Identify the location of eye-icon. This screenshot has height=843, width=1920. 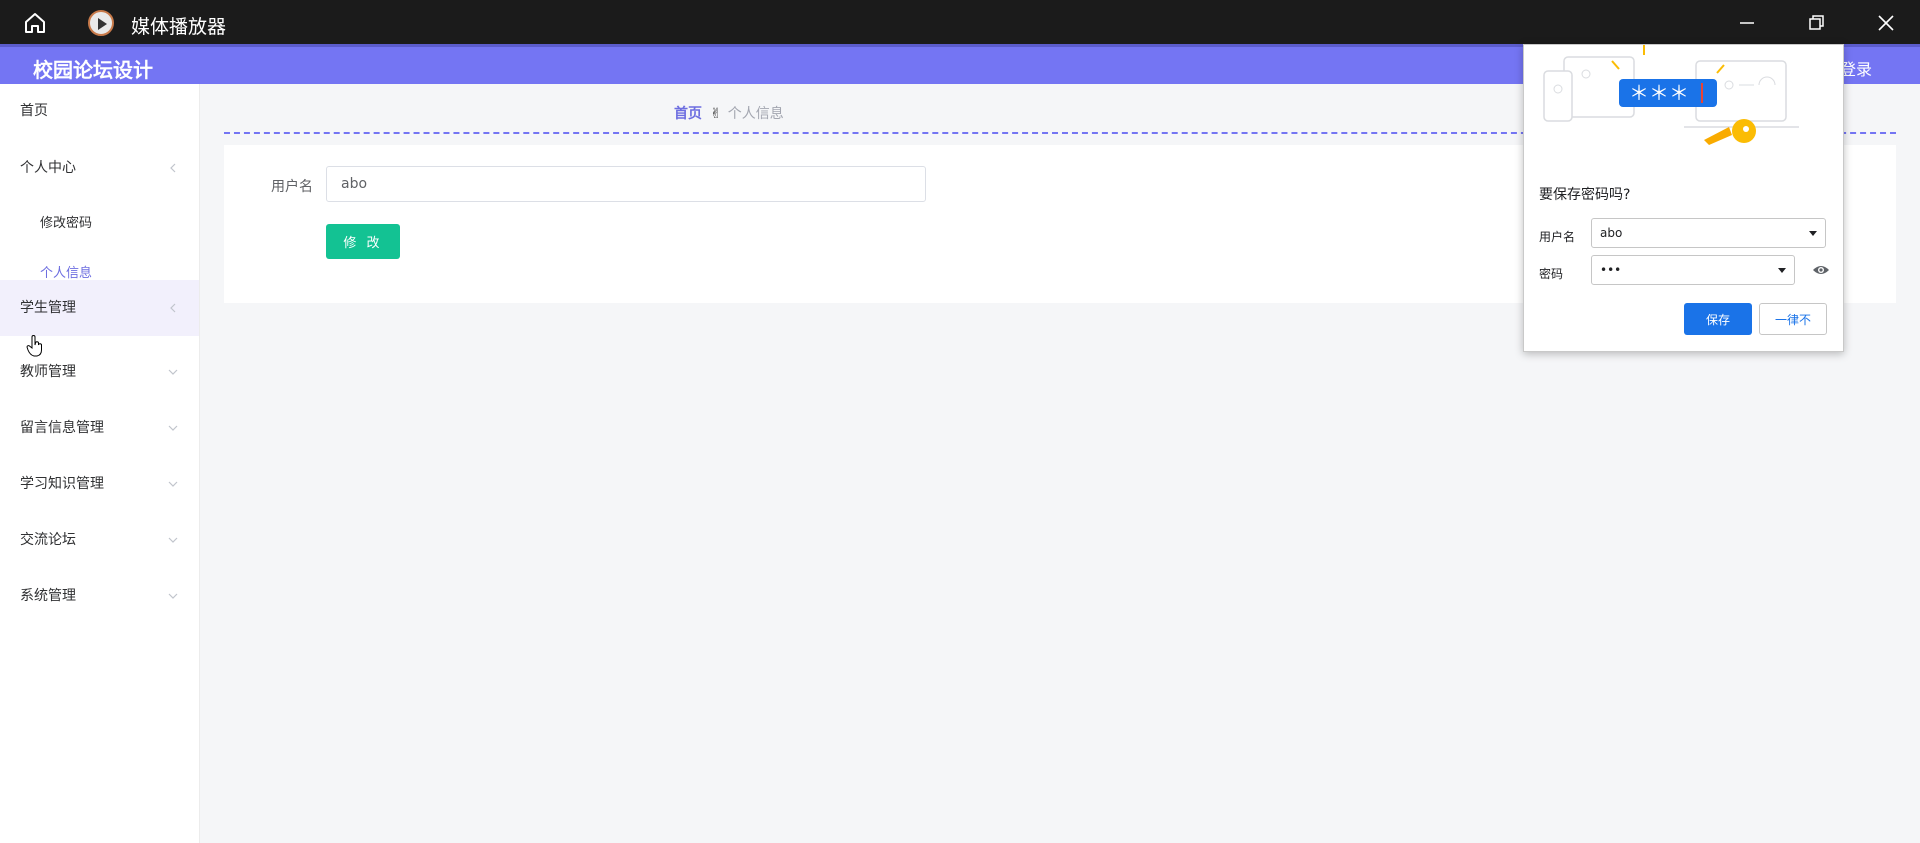
(1821, 270).